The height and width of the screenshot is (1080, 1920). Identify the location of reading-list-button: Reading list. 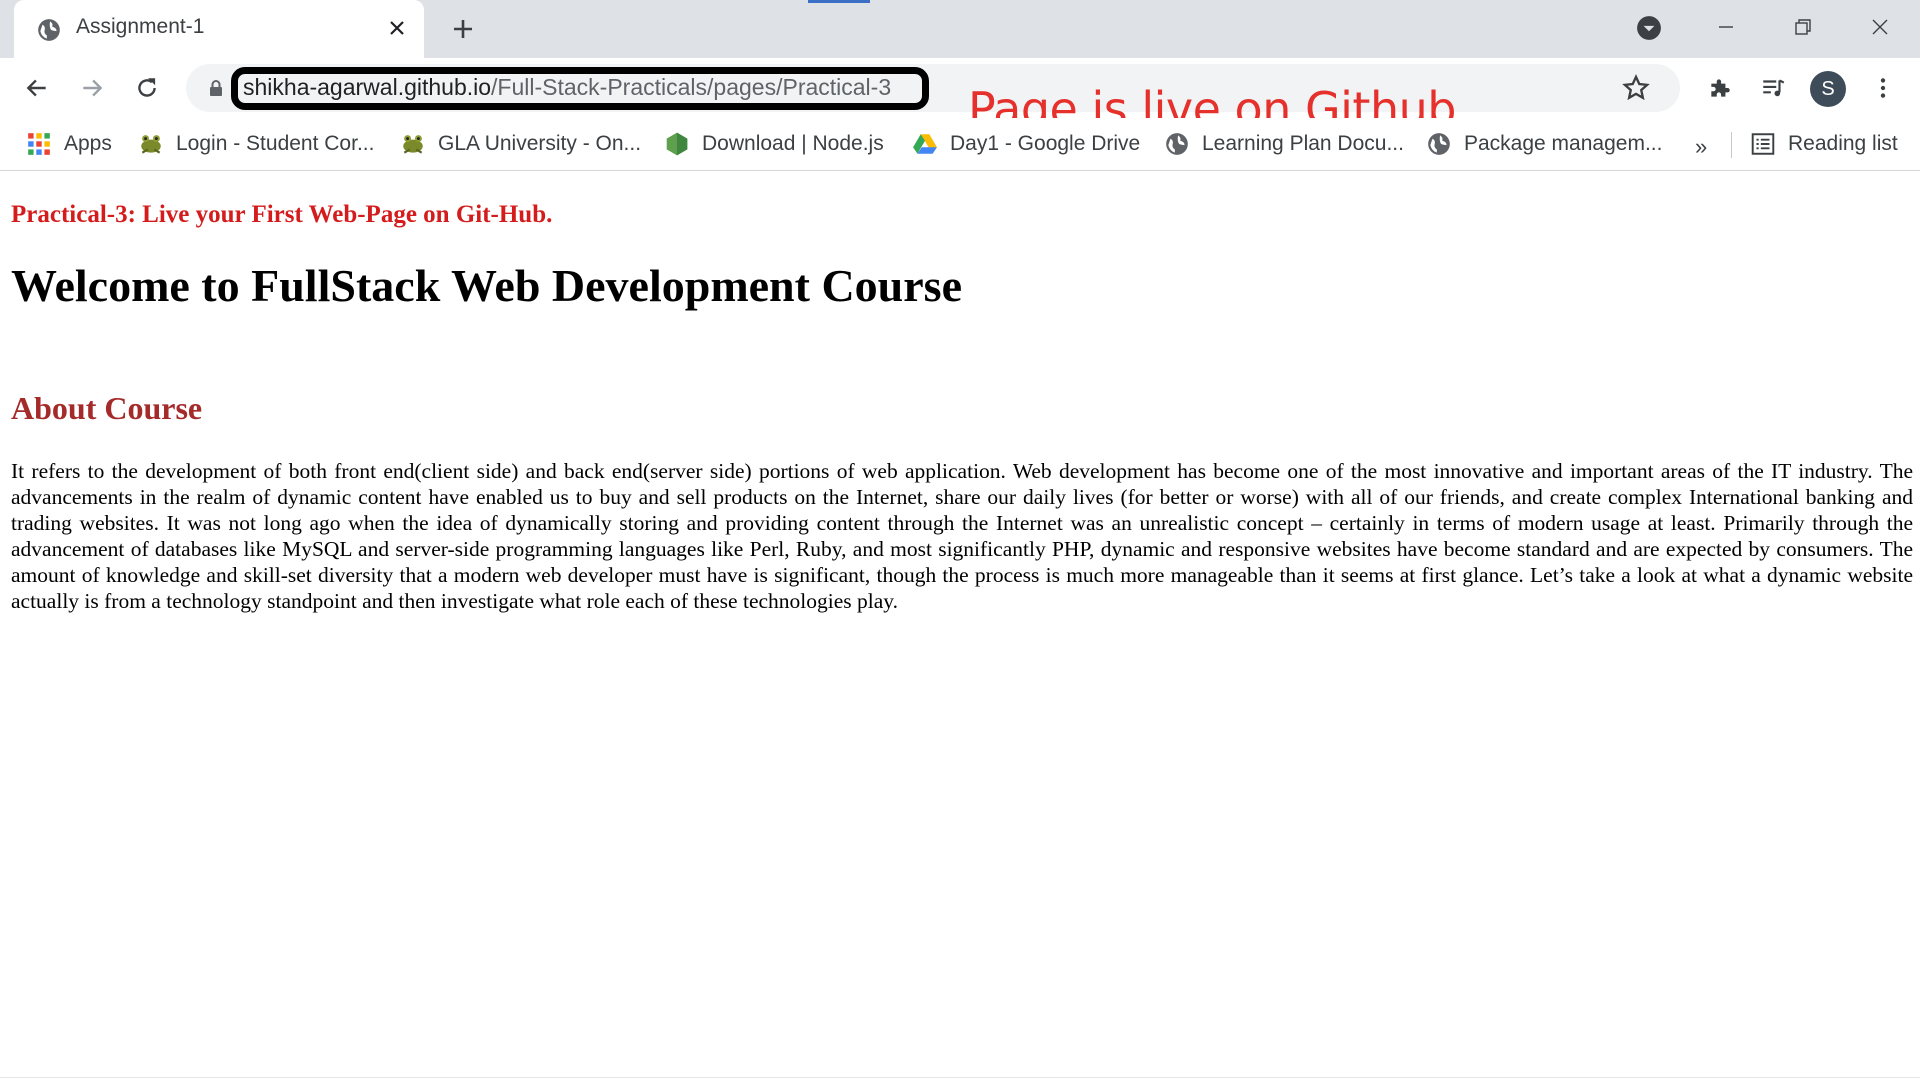
(1824, 144).